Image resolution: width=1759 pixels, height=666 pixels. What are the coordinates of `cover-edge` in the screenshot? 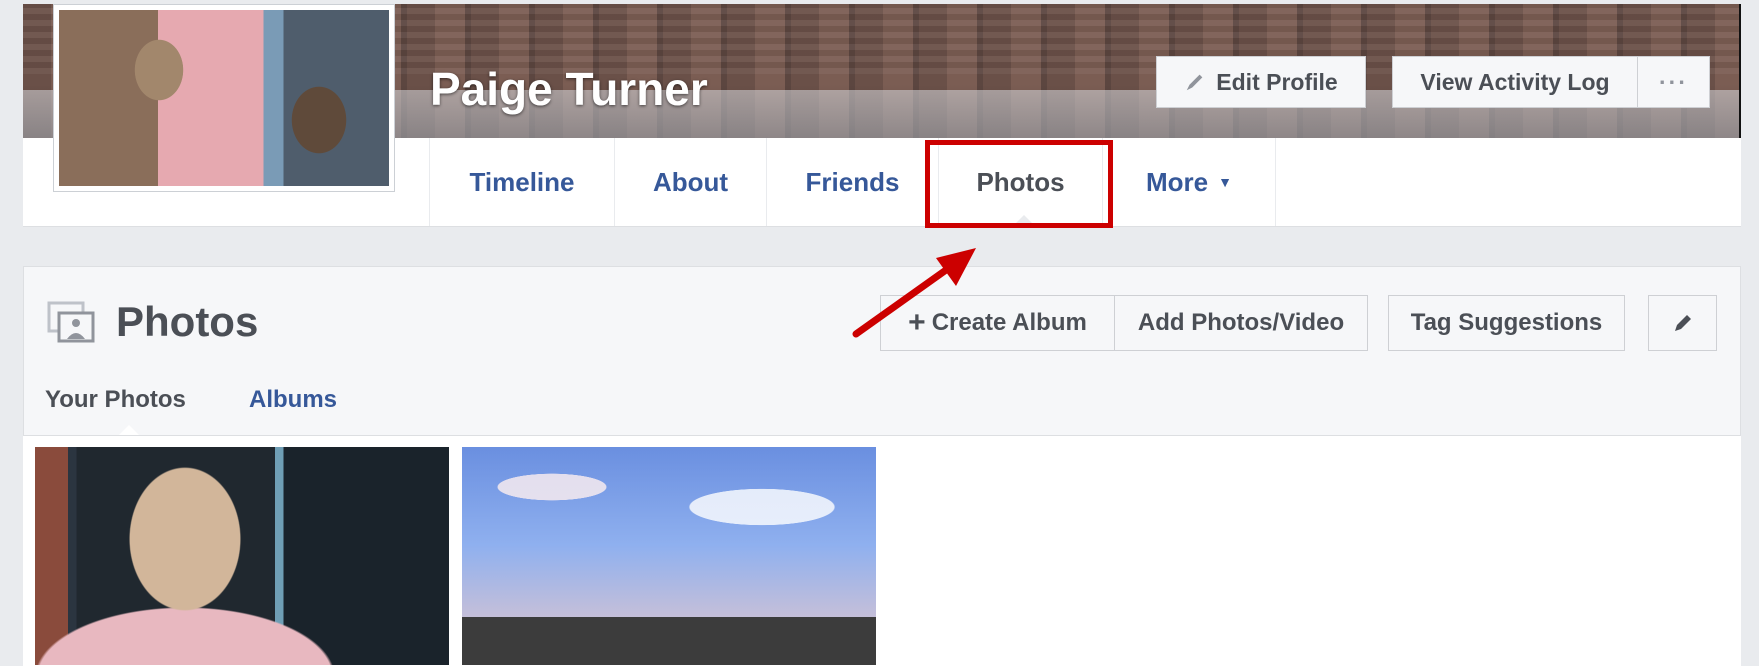 It's located at (1740, 71).